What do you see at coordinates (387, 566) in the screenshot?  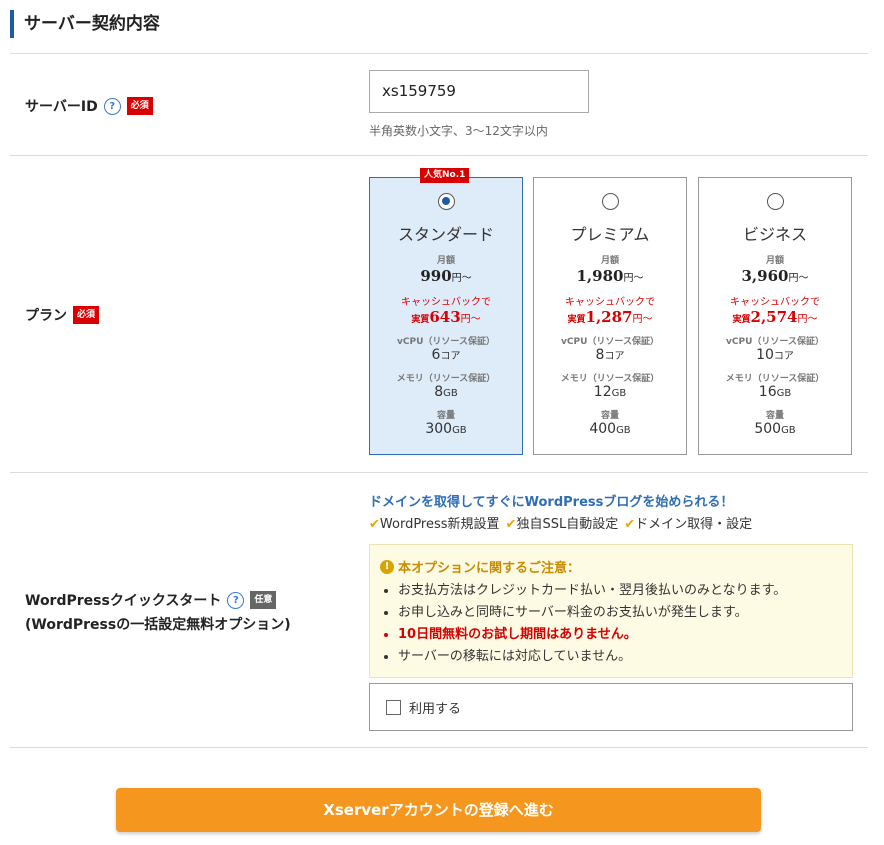 I see `warning-icon: !` at bounding box center [387, 566].